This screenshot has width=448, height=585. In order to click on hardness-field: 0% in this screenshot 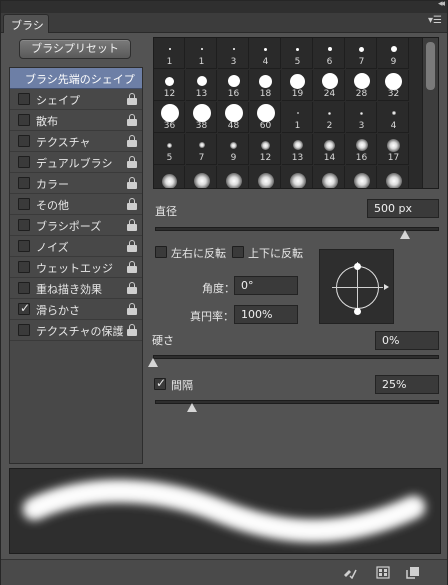, I will do `click(407, 340)`.